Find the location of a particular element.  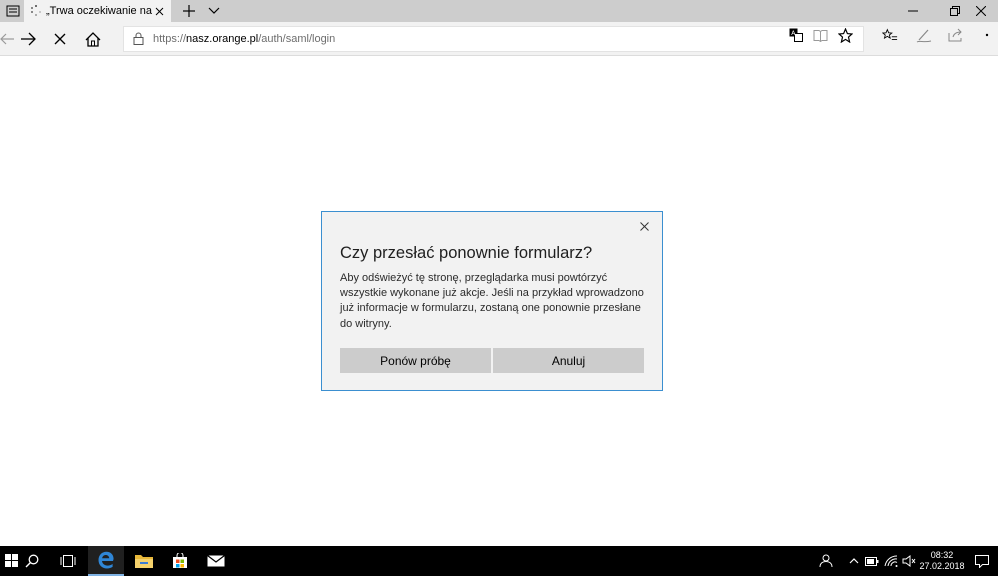

minimize-icon is located at coordinates (913, 11).